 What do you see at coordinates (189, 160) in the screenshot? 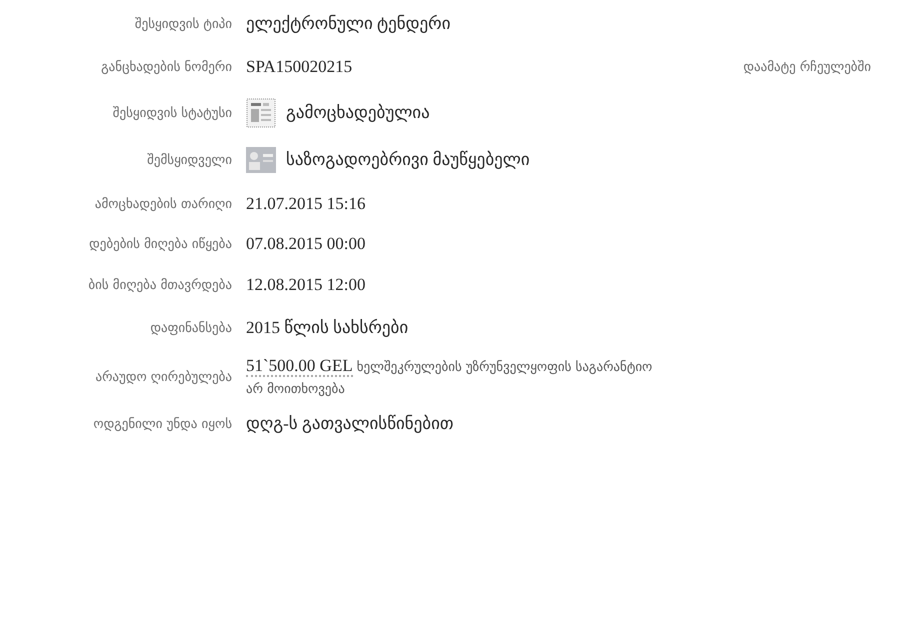
I see `field-label: შემსყიდველი` at bounding box center [189, 160].